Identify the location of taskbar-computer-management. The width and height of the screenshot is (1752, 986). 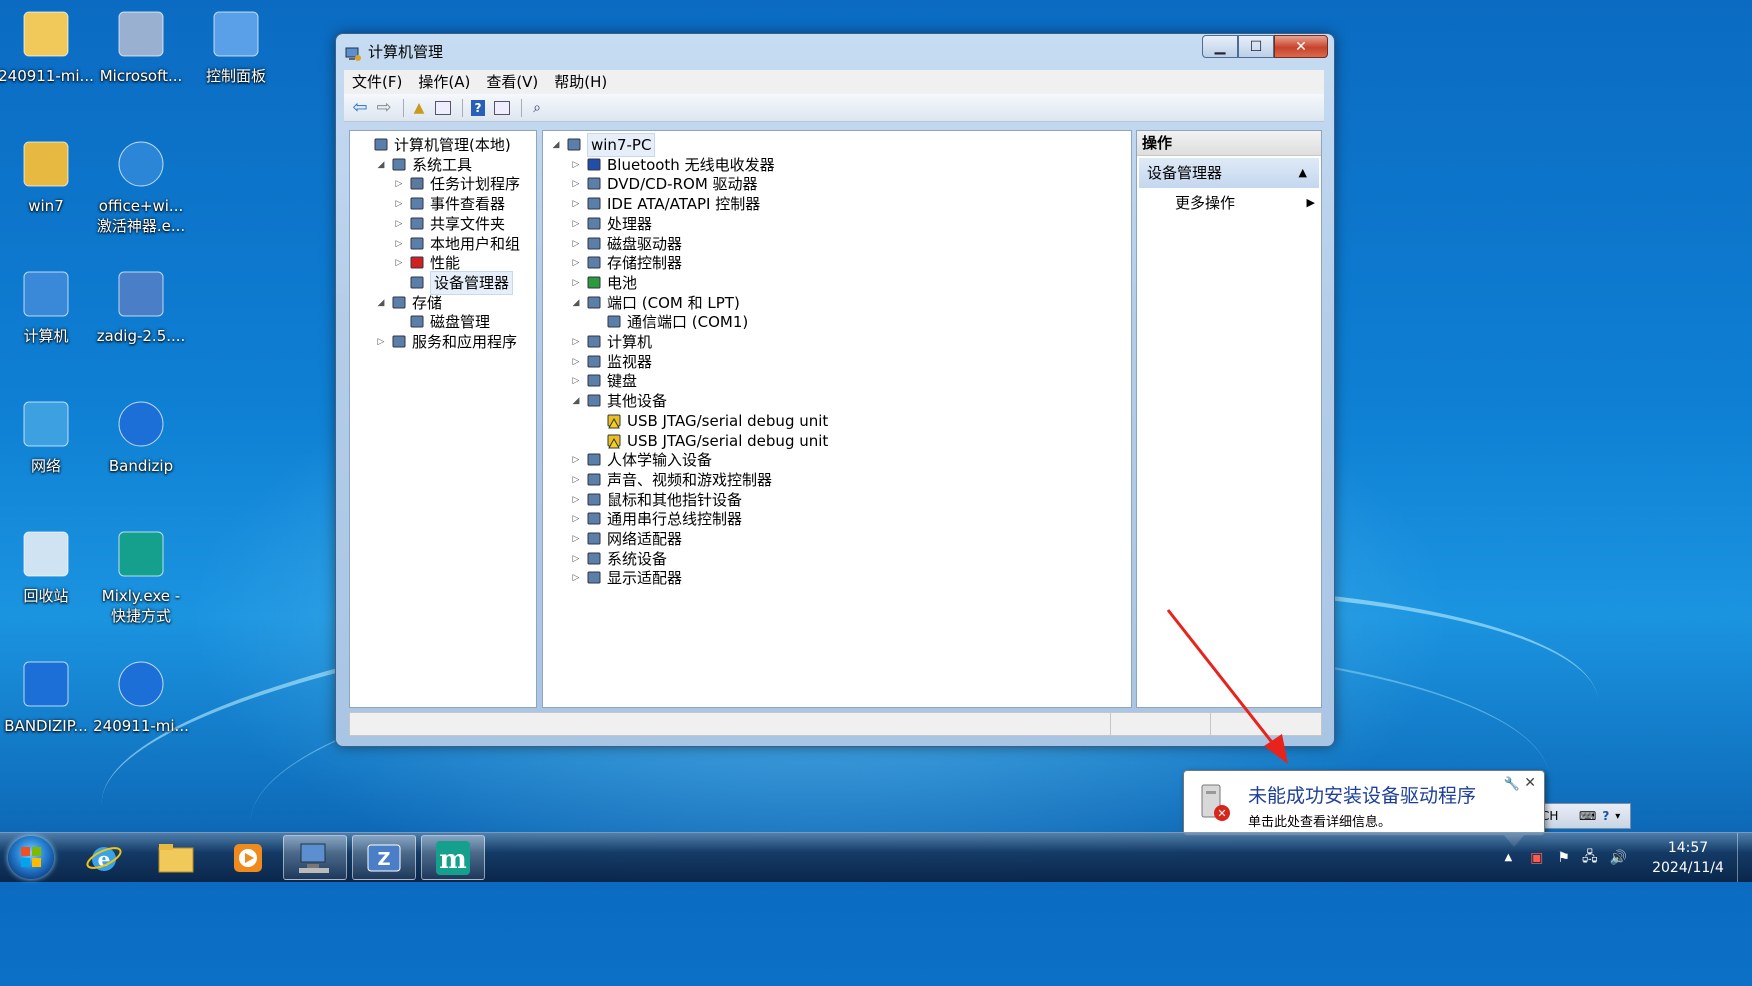
(315, 857).